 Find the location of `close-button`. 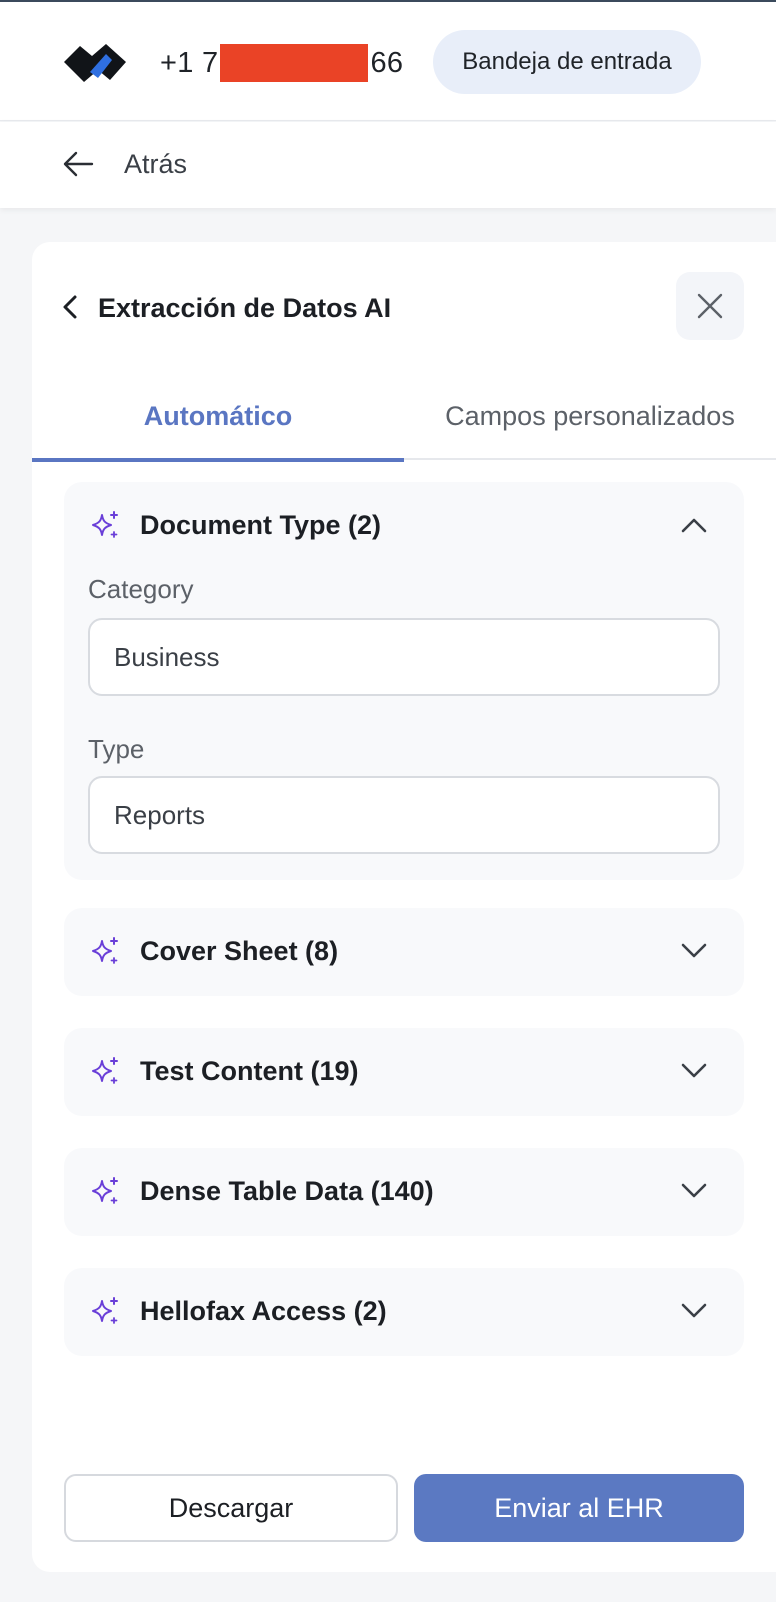

close-button is located at coordinates (710, 306).